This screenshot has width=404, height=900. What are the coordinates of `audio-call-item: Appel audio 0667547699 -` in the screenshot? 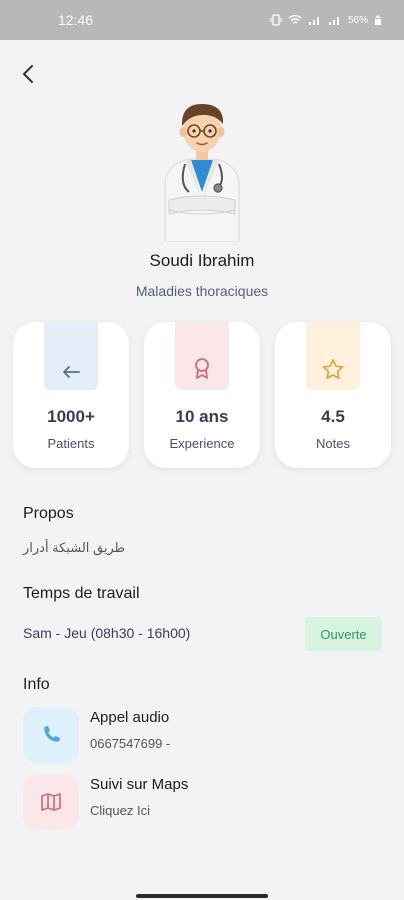 It's located at (203, 735).